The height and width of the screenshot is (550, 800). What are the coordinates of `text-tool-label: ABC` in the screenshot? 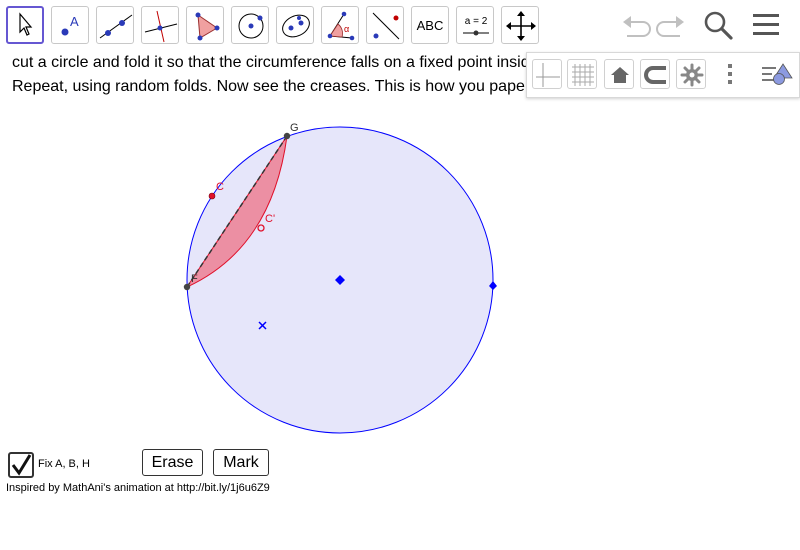 It's located at (430, 25).